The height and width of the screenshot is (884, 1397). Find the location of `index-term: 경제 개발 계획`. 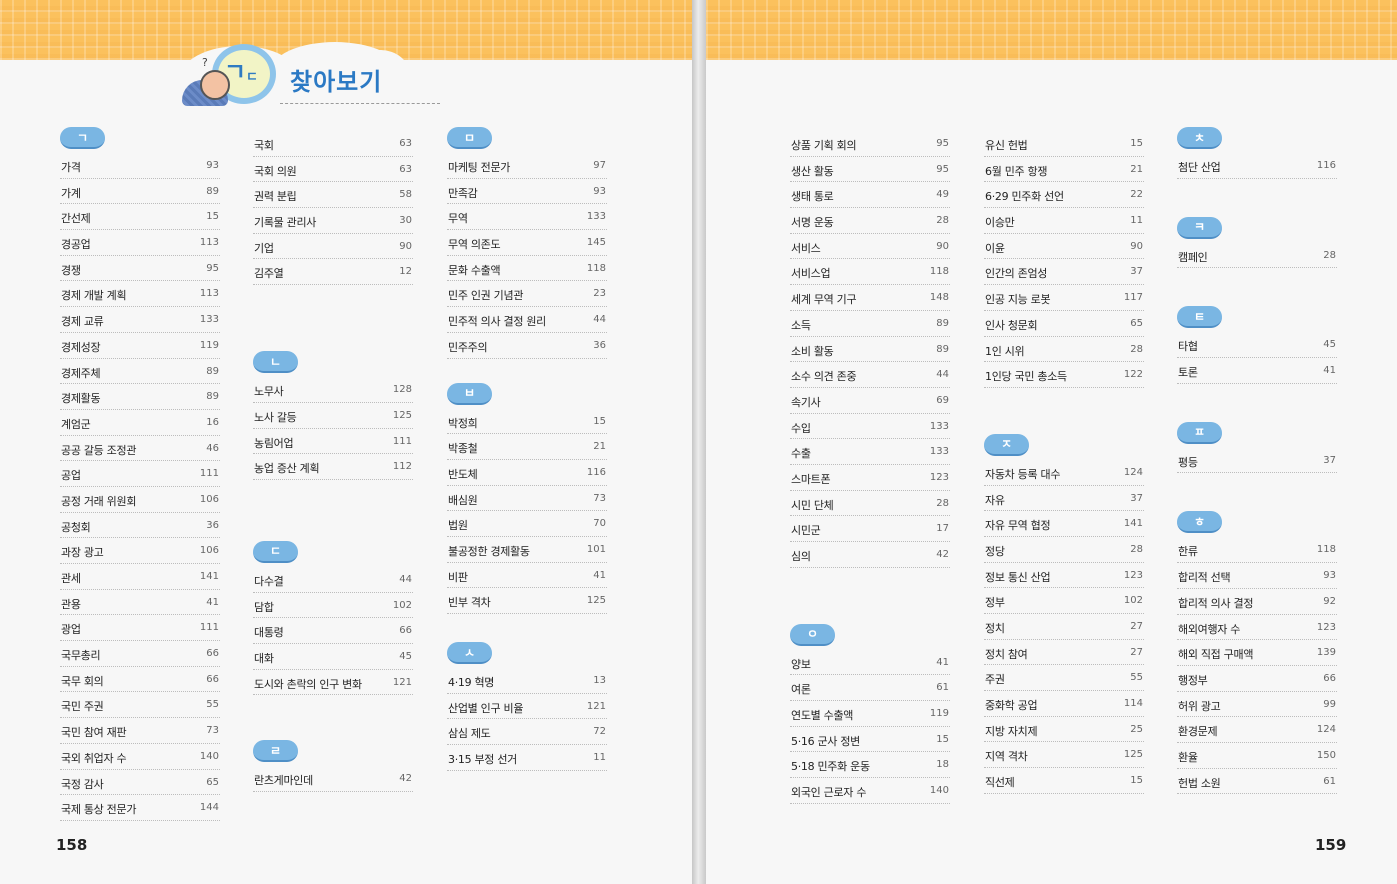

index-term: 경제 개발 계획 is located at coordinates (94, 296).